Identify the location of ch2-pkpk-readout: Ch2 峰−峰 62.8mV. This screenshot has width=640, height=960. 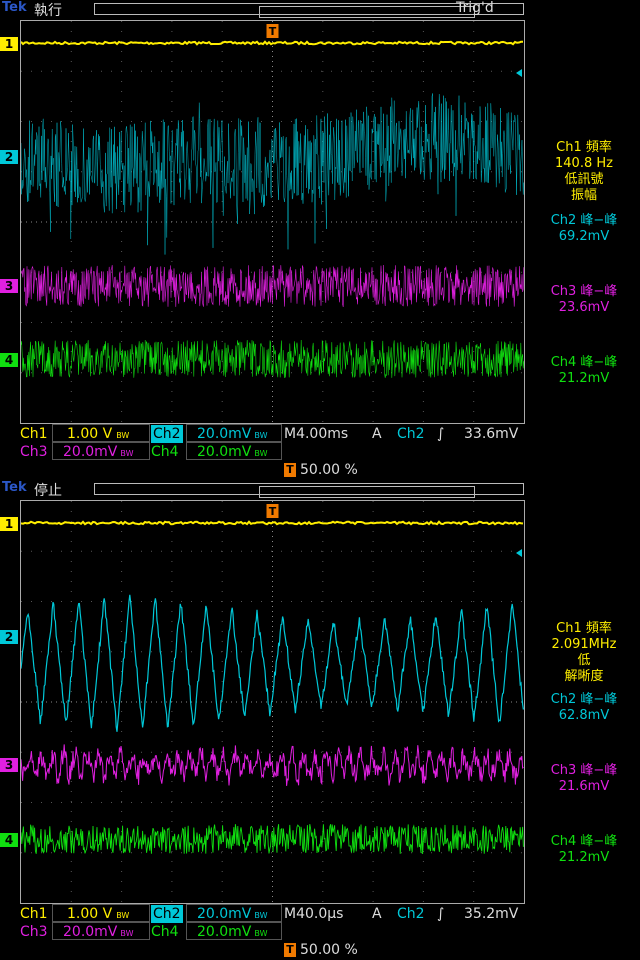
(584, 708).